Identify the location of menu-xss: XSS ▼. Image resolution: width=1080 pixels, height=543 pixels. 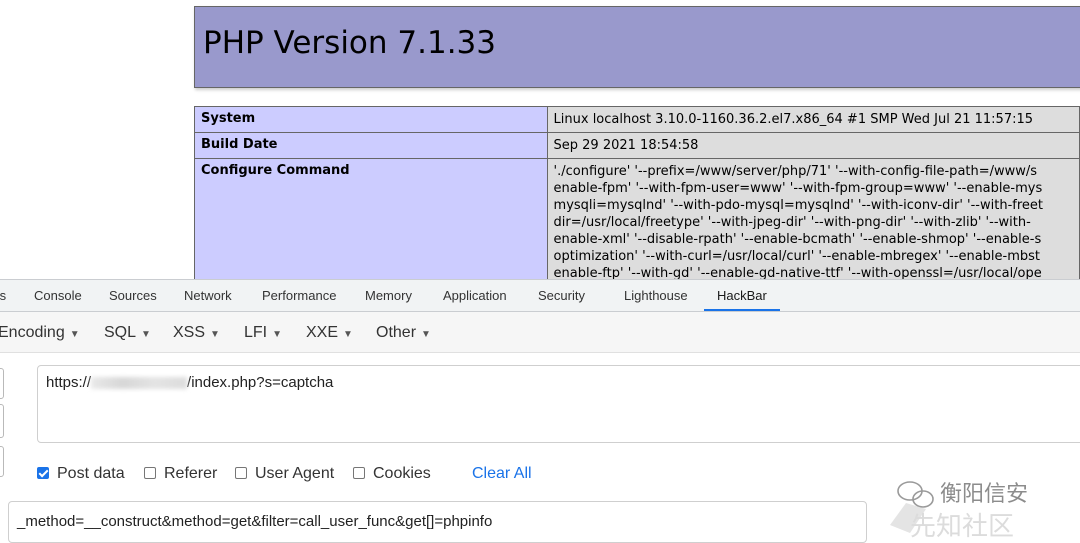
(196, 332).